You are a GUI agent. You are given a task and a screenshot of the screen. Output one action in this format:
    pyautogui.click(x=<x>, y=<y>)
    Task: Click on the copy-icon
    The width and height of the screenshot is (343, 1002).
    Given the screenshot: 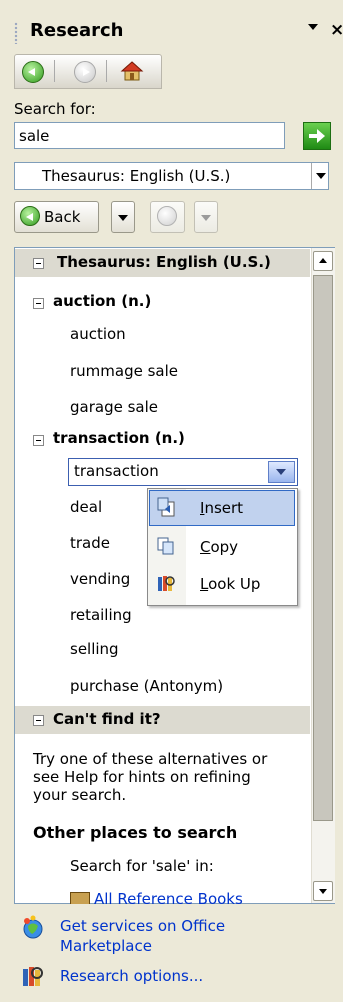 What is the action you would take?
    pyautogui.click(x=166, y=546)
    